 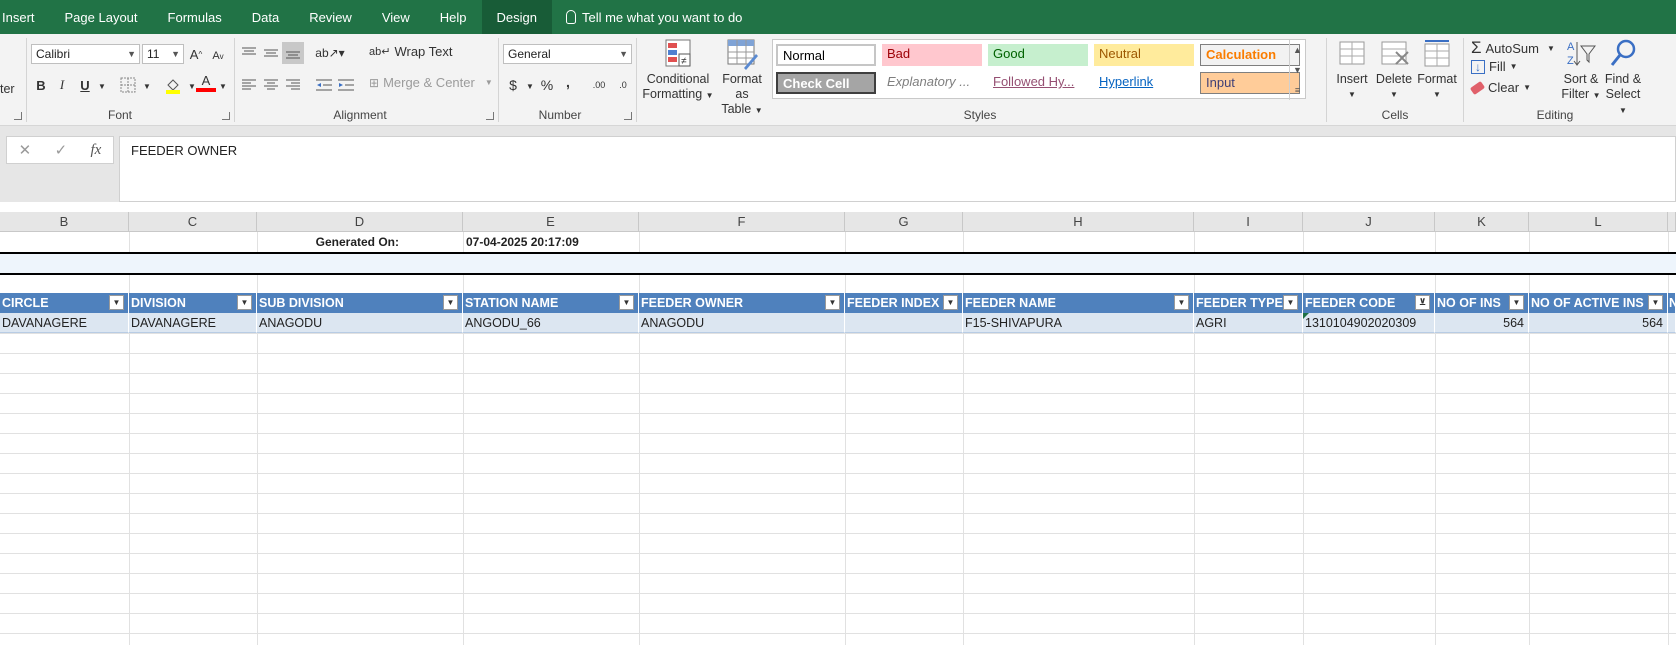 I want to click on percent-button: %, so click(x=547, y=85).